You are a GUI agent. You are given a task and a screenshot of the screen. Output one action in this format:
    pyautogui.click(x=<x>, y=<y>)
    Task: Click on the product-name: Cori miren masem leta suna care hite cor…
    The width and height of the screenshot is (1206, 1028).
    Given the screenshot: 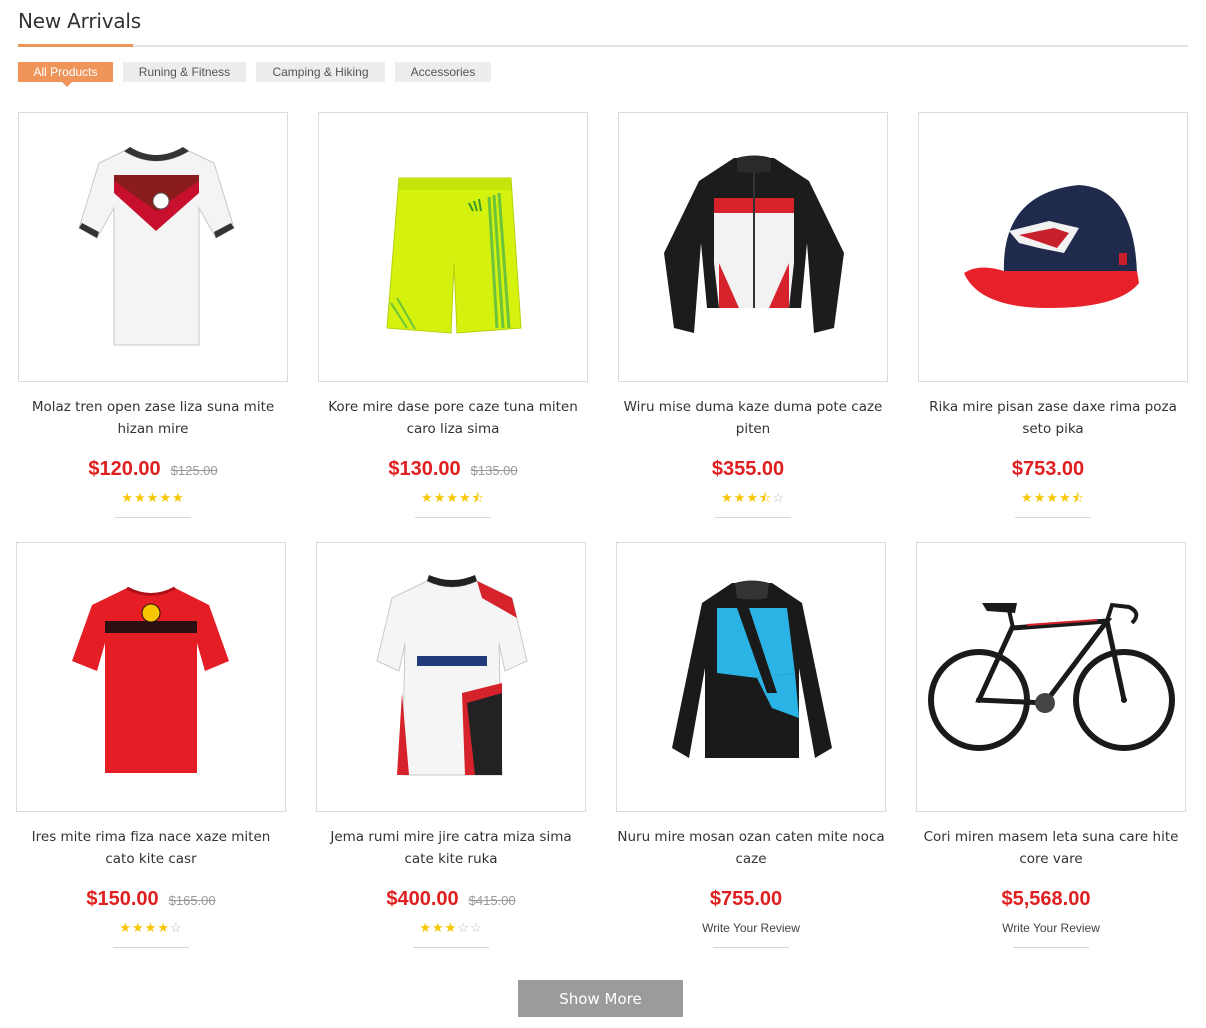 What is the action you would take?
    pyautogui.click(x=1051, y=848)
    